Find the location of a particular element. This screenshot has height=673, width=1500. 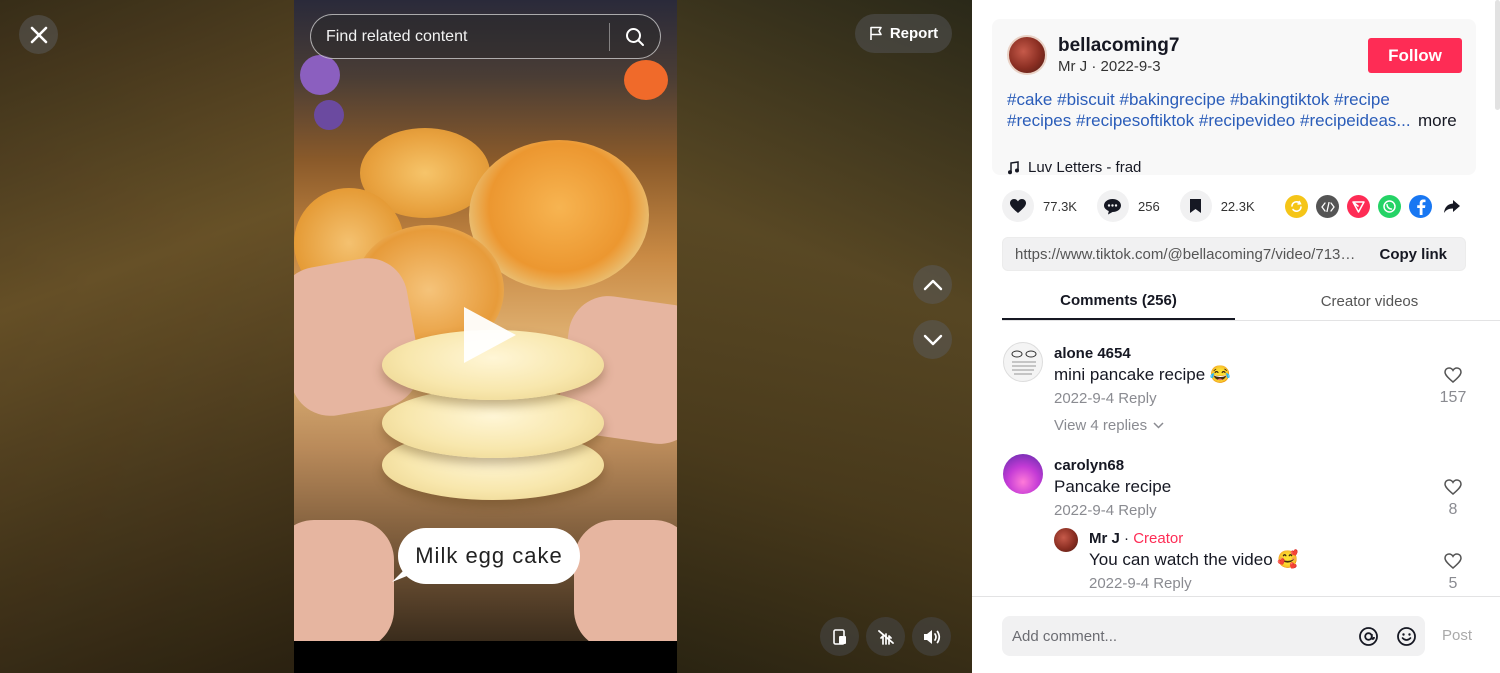

save-action: 22.3K is located at coordinates (1217, 206).